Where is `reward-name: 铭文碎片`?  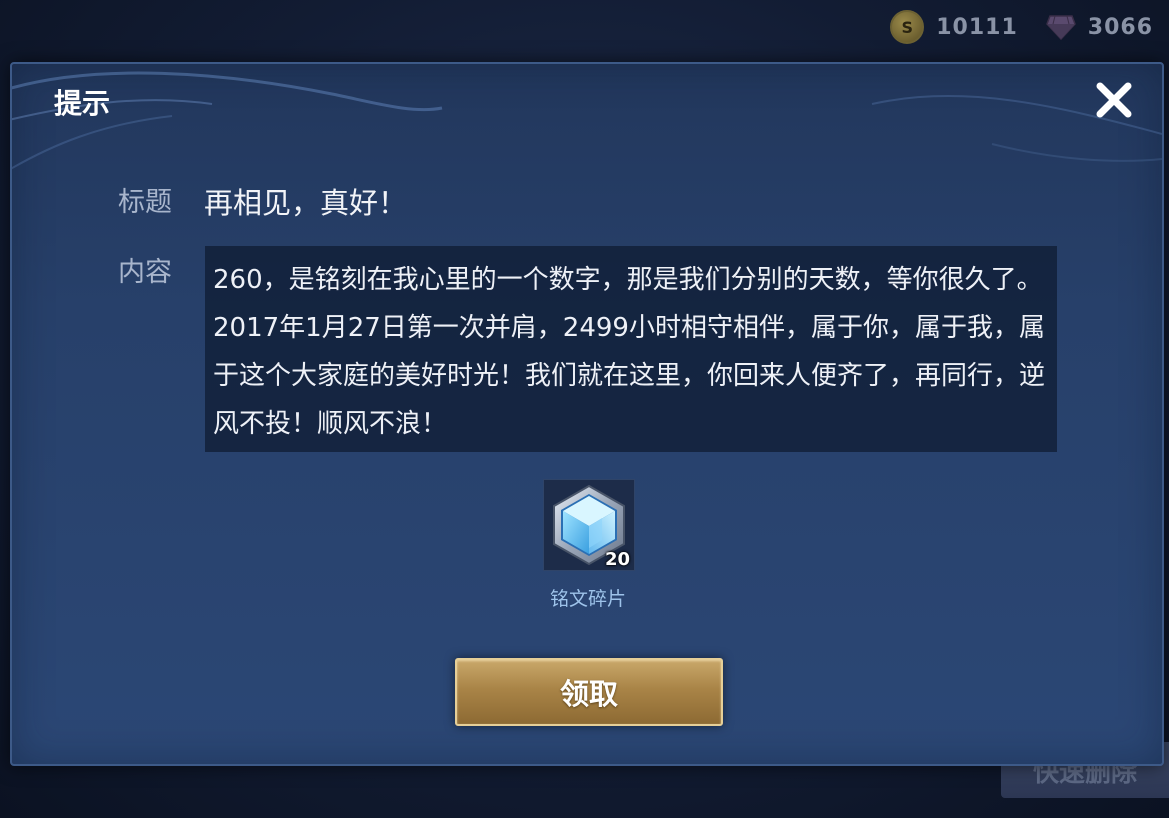
reward-name: 铭文碎片 is located at coordinates (587, 599).